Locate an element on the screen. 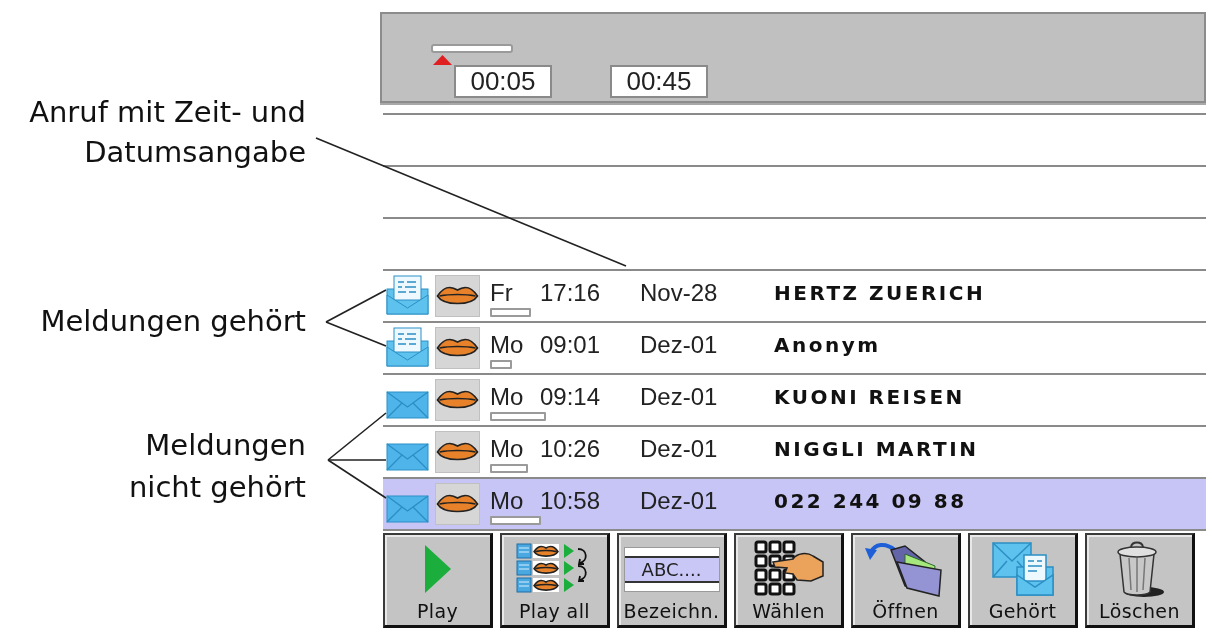 The image size is (1212, 640). message-row: Mo 10:58 Dez-01 022 244 09 88 is located at coordinates (794, 503).